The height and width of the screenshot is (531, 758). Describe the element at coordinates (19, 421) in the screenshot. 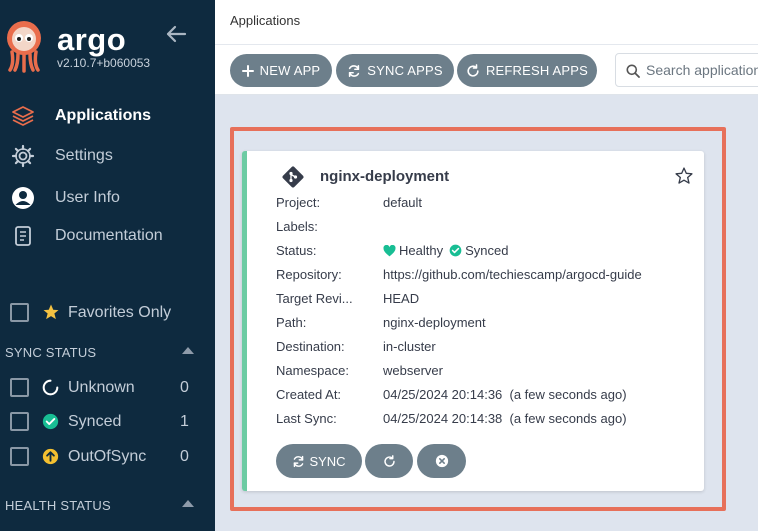

I see `synced-checkbox` at that location.